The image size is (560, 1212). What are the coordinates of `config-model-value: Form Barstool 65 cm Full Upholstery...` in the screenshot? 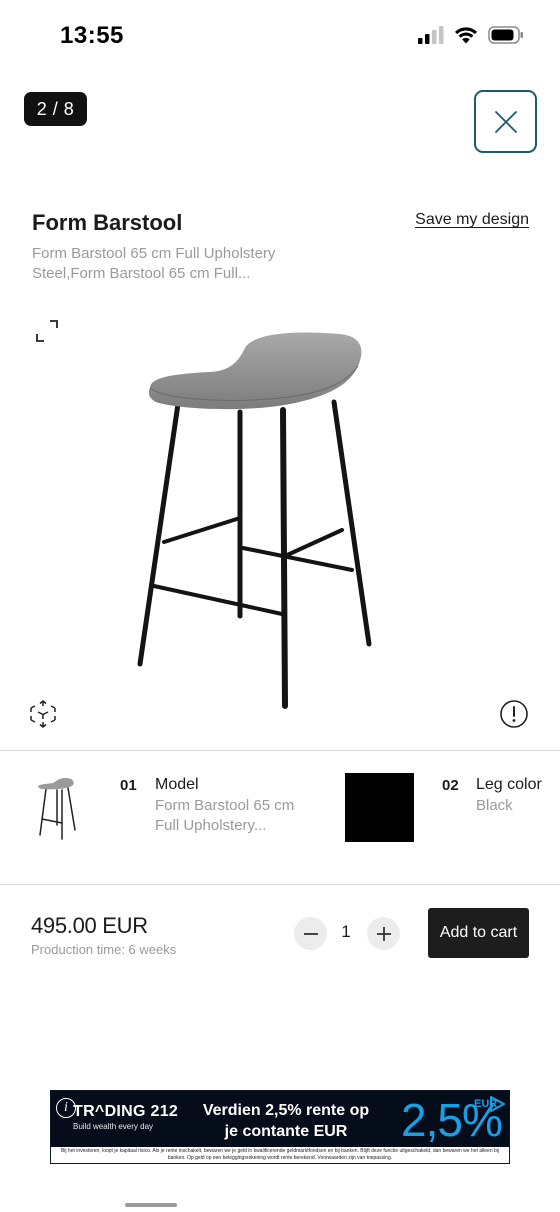 It's located at (225, 815).